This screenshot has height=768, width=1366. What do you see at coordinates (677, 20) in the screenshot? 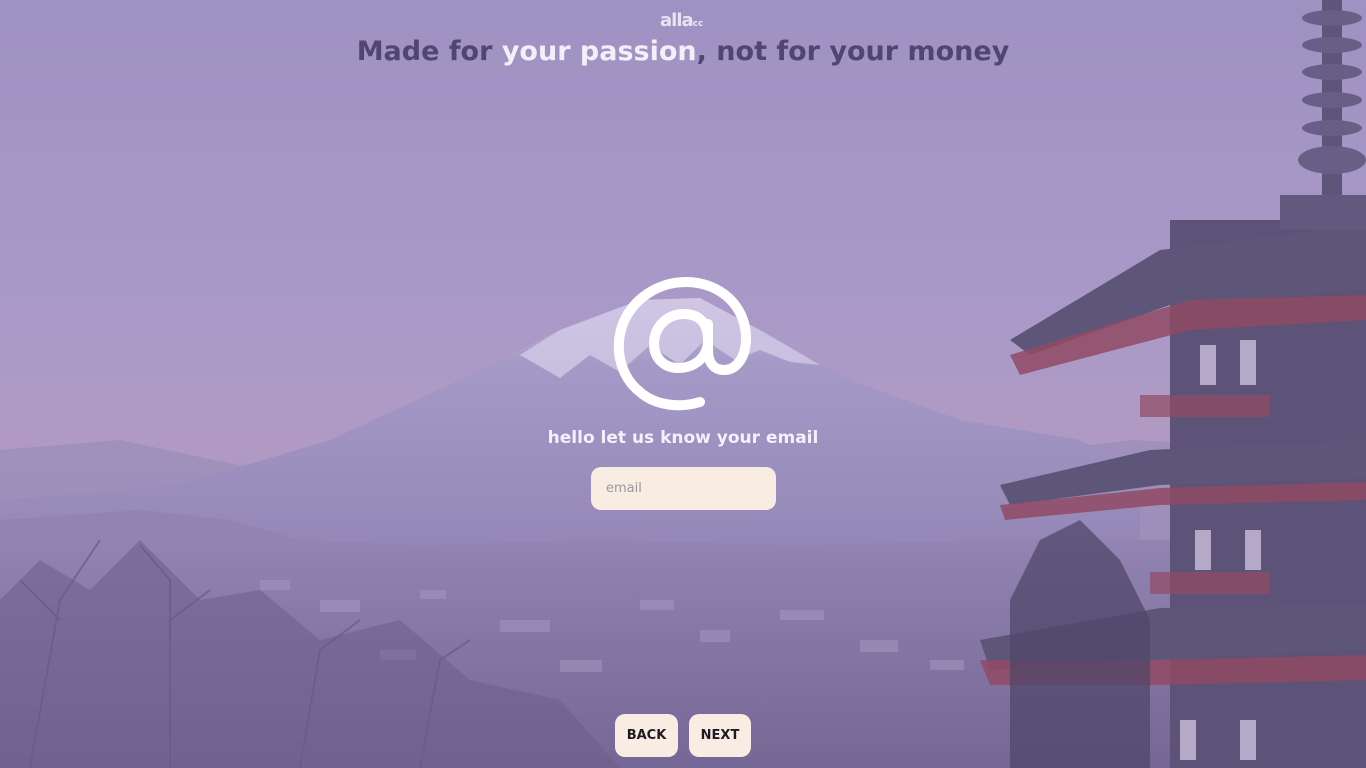
I see `brand-logo-main: alla` at bounding box center [677, 20].